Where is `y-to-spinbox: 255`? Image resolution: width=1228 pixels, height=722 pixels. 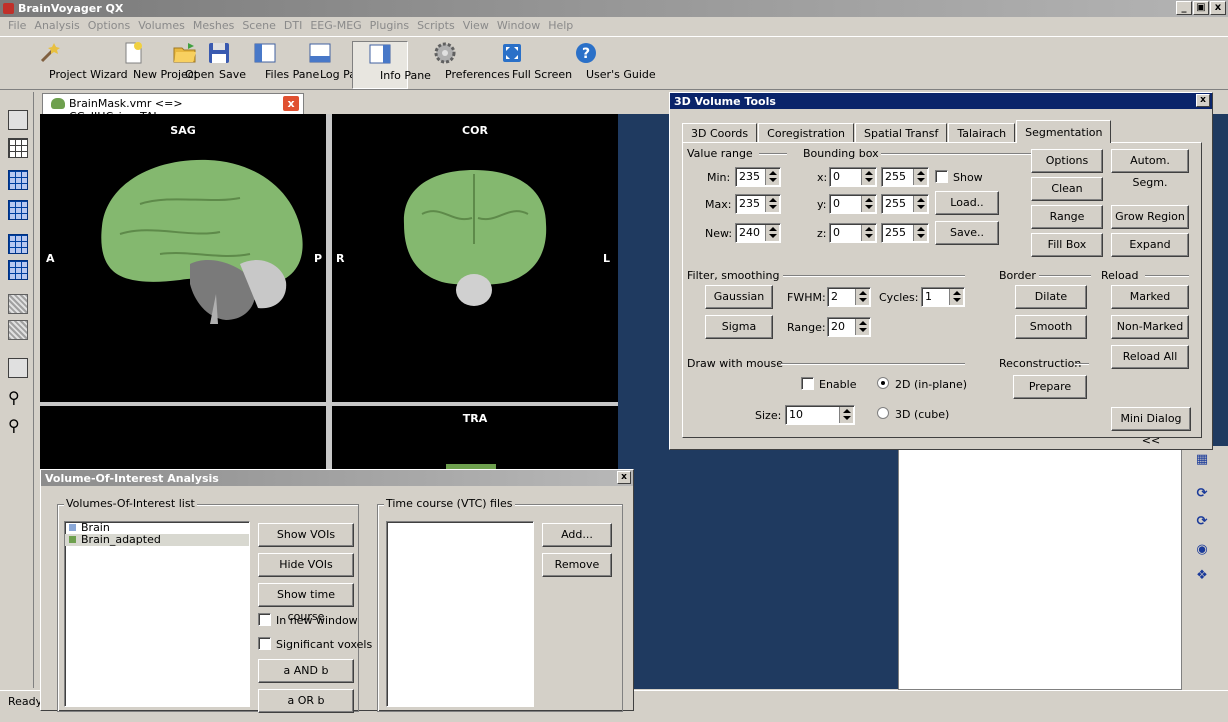
y-to-spinbox: 255 is located at coordinates (905, 204).